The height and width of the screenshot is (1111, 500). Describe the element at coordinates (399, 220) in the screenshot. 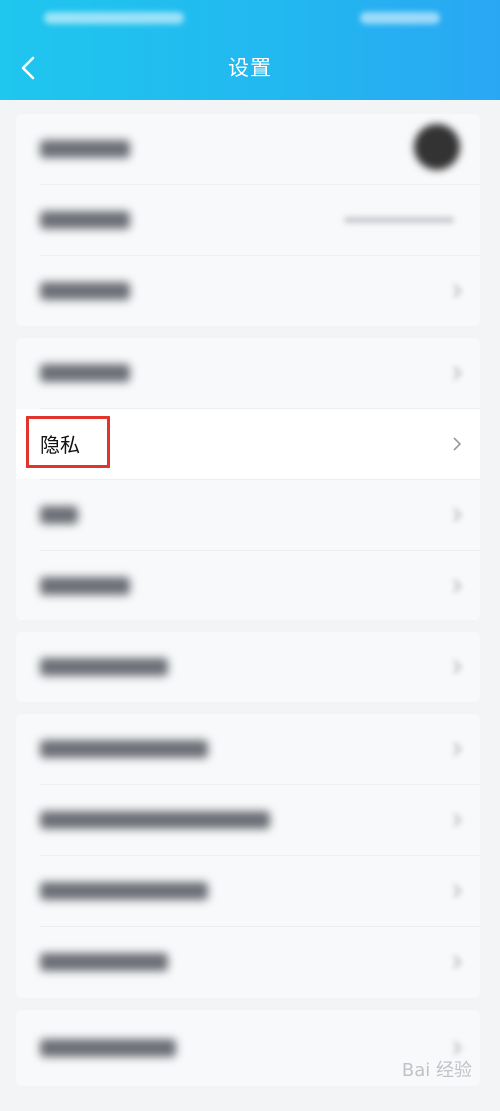

I see `blurred-value` at that location.